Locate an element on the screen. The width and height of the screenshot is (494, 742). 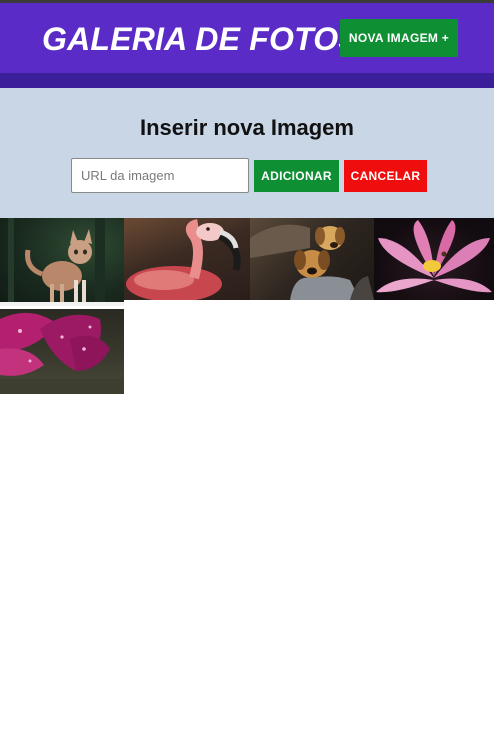
page-title: GALERIA DE FOTOS is located at coordinates (201, 39).